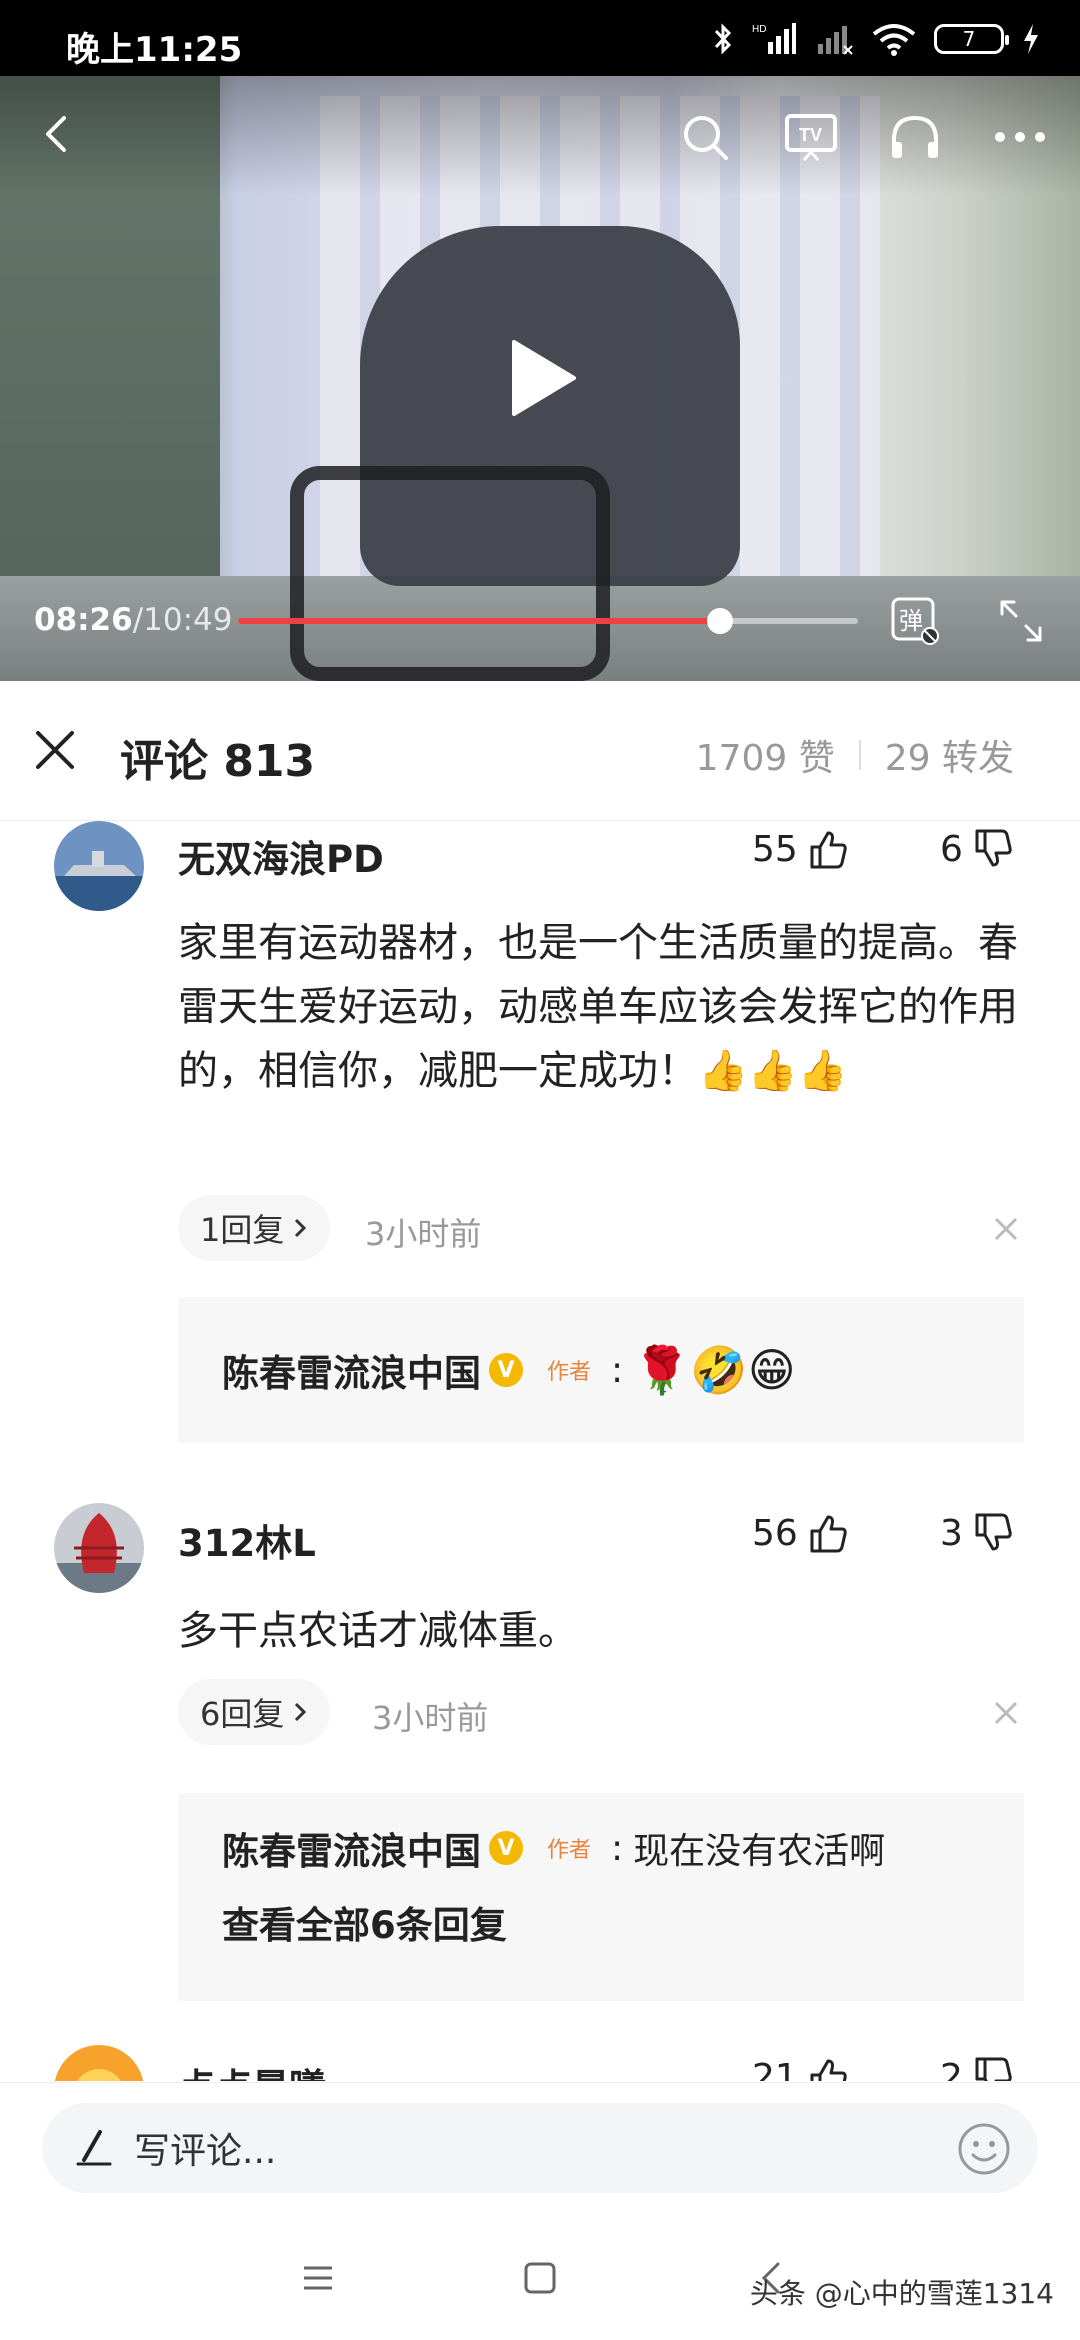 Image resolution: width=1080 pixels, height=2340 pixels. Describe the element at coordinates (723, 39) in the screenshot. I see `bluetooth-icon` at that location.